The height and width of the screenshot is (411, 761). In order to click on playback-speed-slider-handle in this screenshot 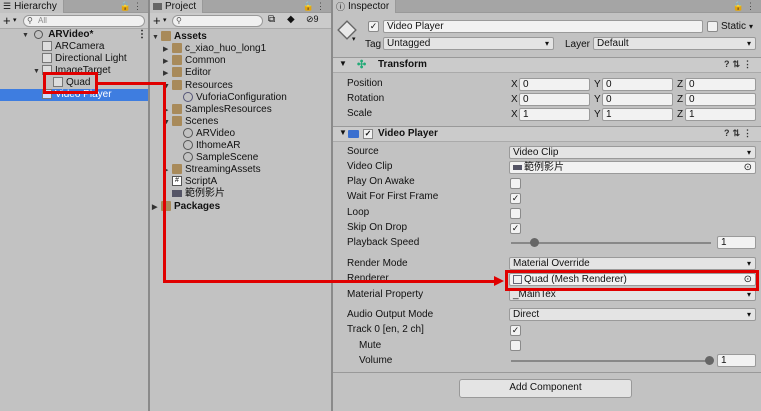, I will do `click(534, 242)`.